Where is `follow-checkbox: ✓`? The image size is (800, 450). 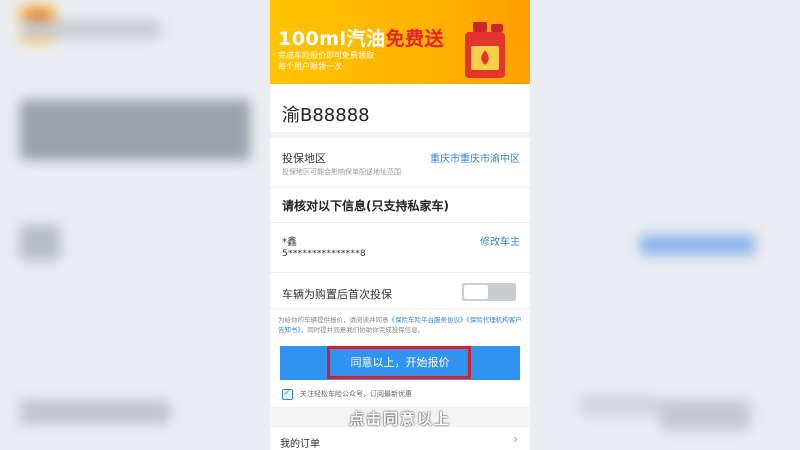
follow-checkbox: ✓ is located at coordinates (287, 394).